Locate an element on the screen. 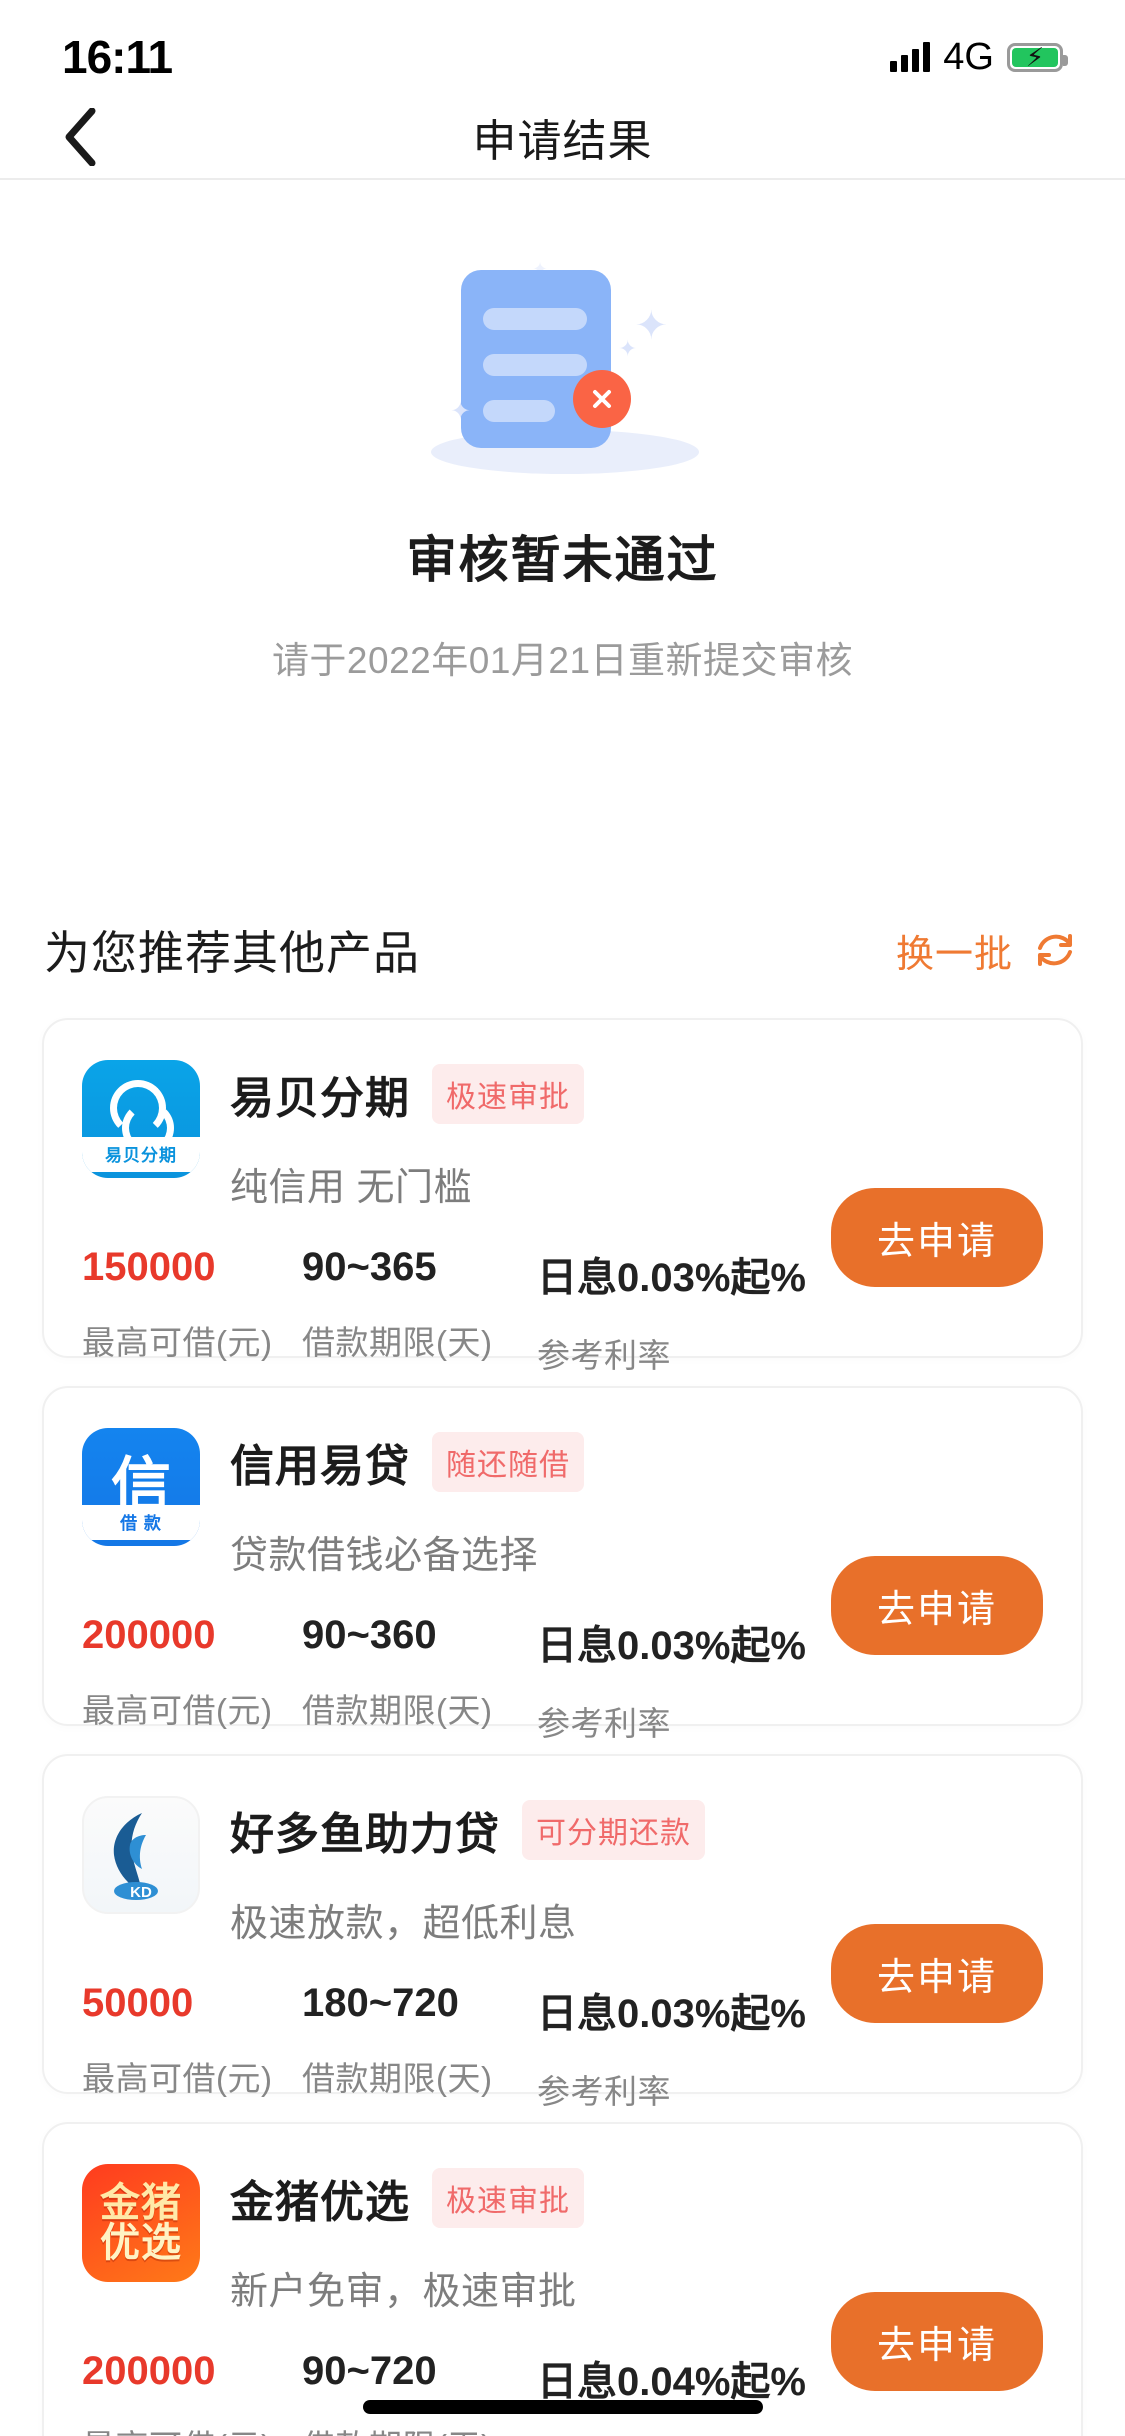 This screenshot has height=2436, width=1125. product-name: 好多鱼助力贷 is located at coordinates (365, 1834).